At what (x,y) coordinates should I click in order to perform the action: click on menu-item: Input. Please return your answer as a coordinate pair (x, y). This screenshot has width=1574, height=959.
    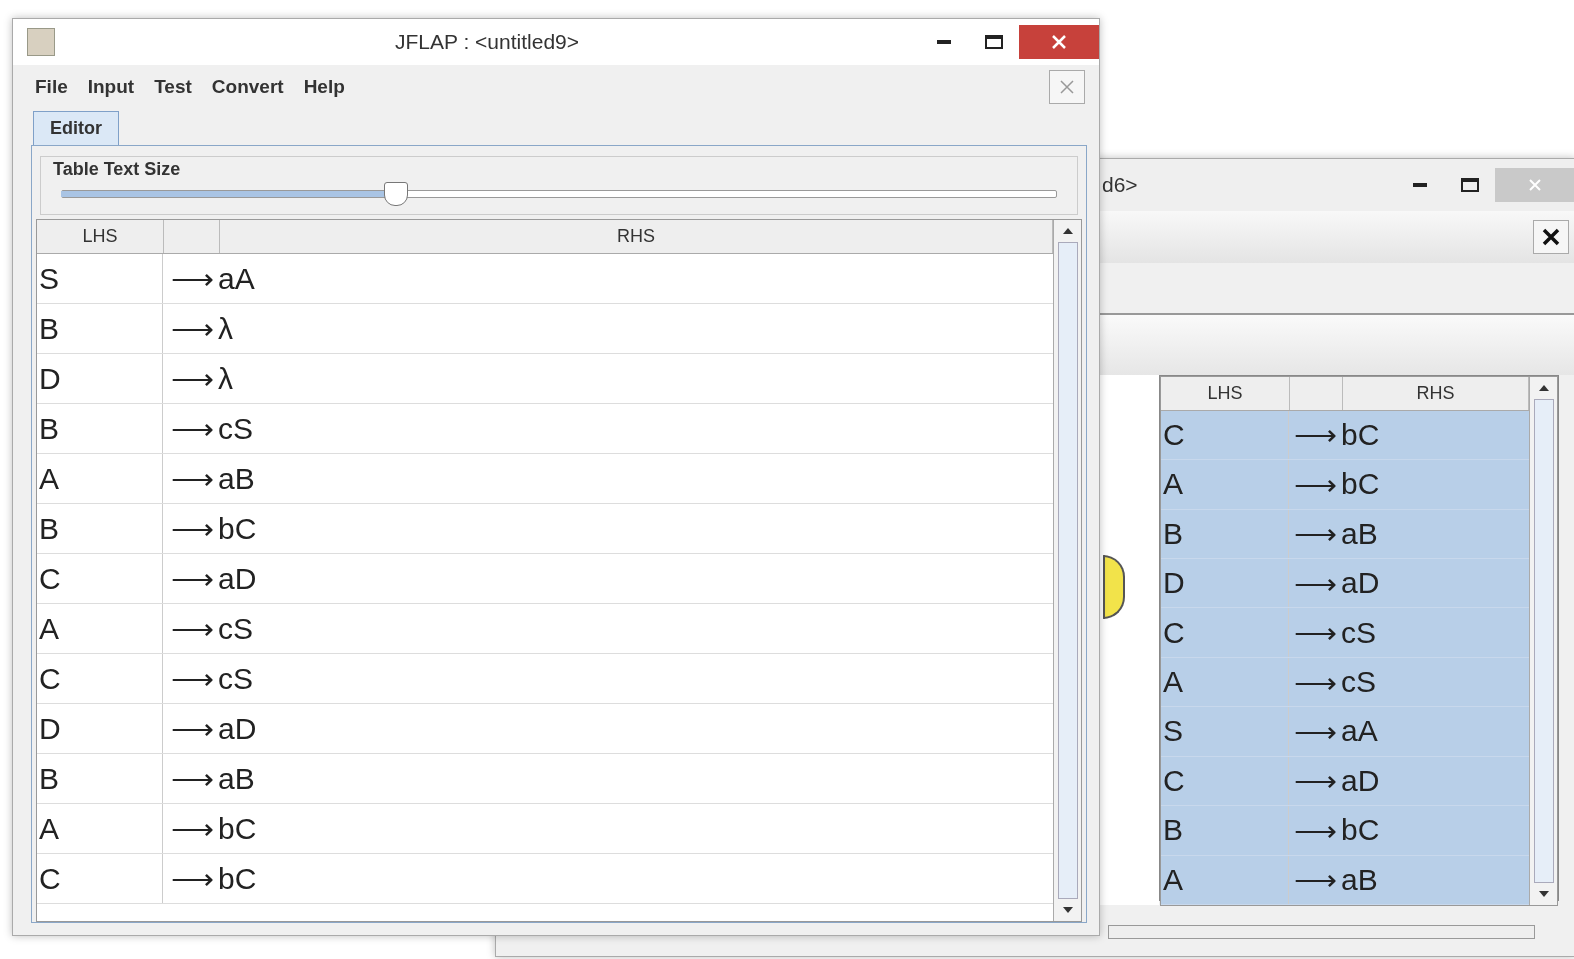
    Looking at the image, I should click on (111, 87).